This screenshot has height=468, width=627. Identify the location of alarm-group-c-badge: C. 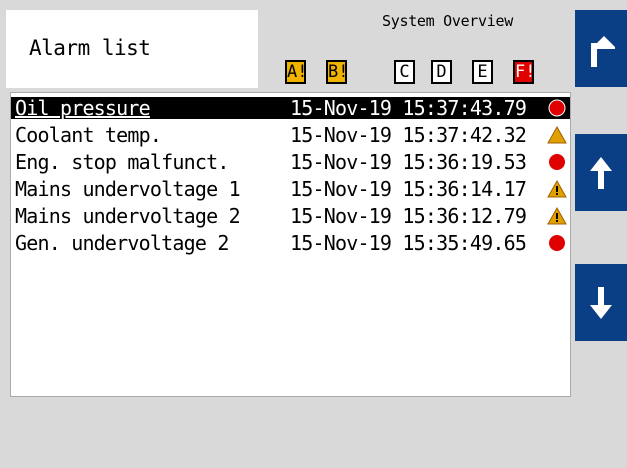
(404, 72).